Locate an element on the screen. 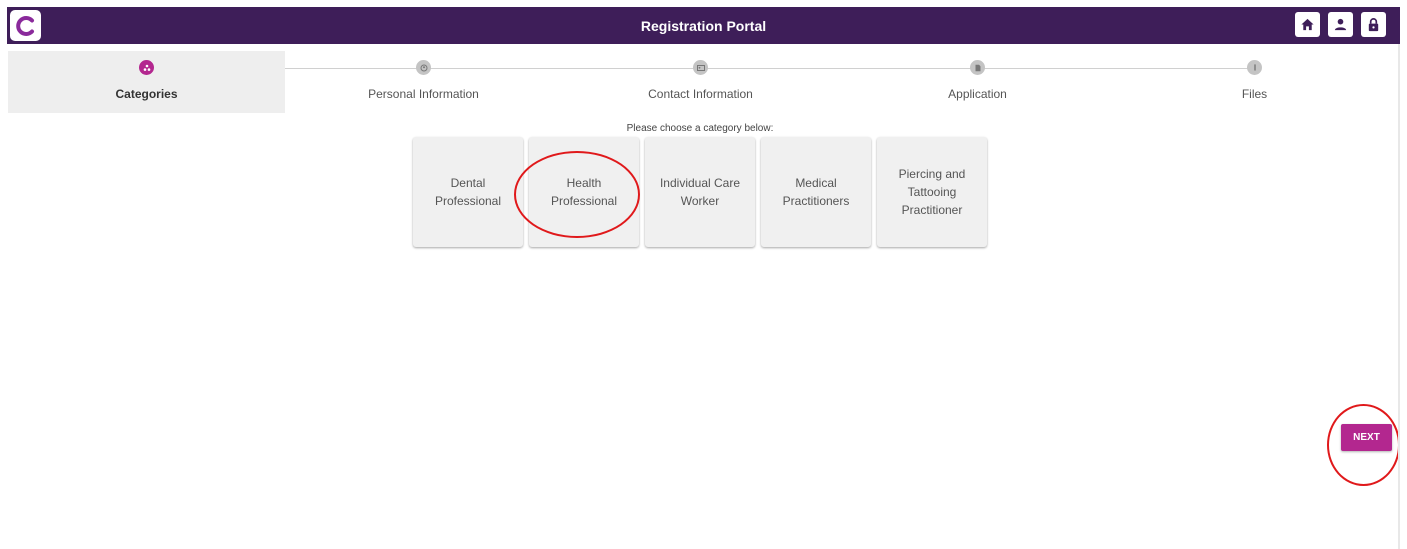 The image size is (1407, 549). categories-icon is located at coordinates (146, 67).